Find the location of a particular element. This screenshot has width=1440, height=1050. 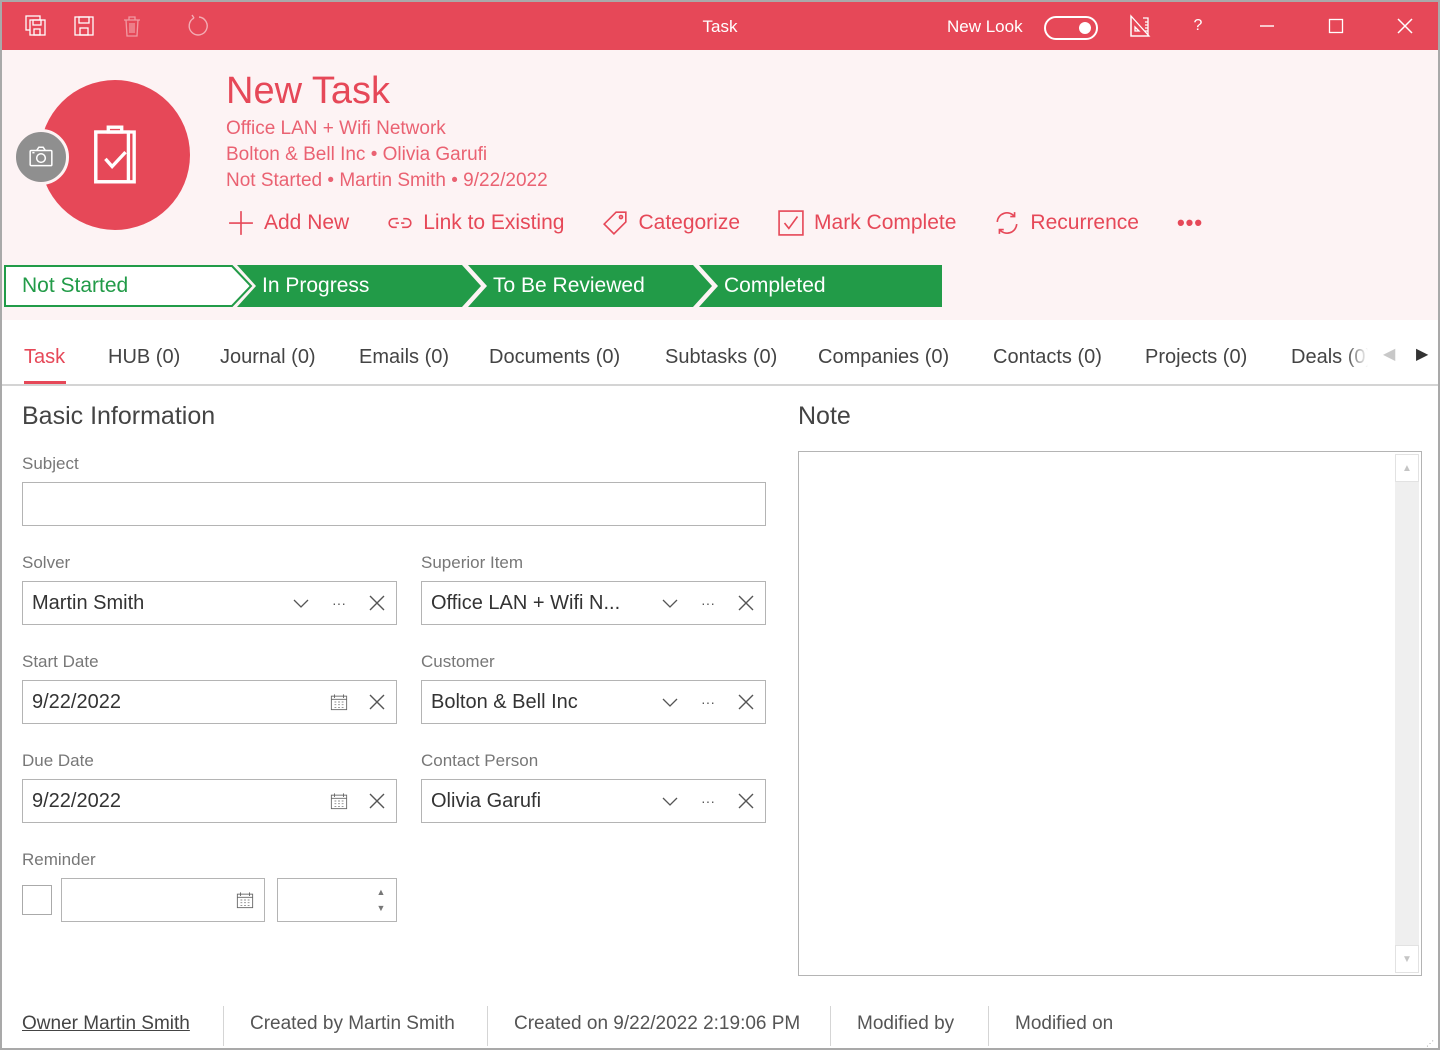

close-icon is located at coordinates (1405, 26).